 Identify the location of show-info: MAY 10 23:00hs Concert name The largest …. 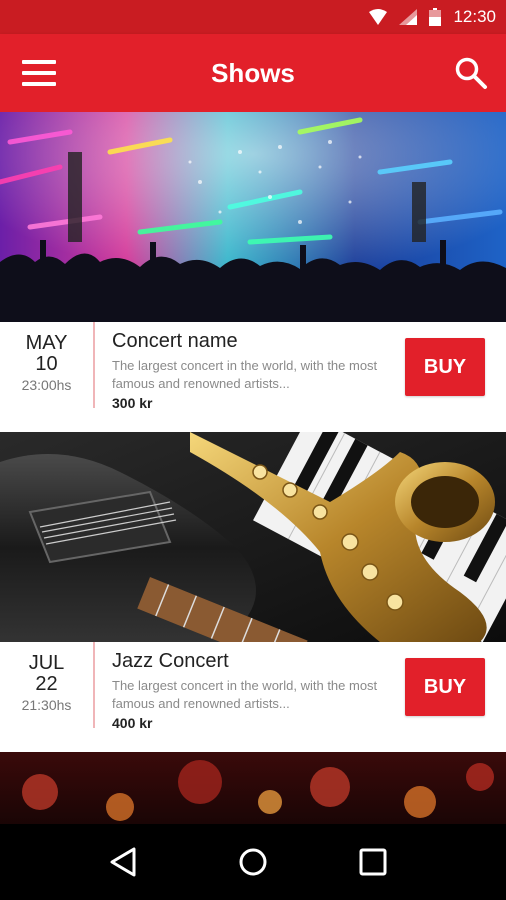
(253, 377).